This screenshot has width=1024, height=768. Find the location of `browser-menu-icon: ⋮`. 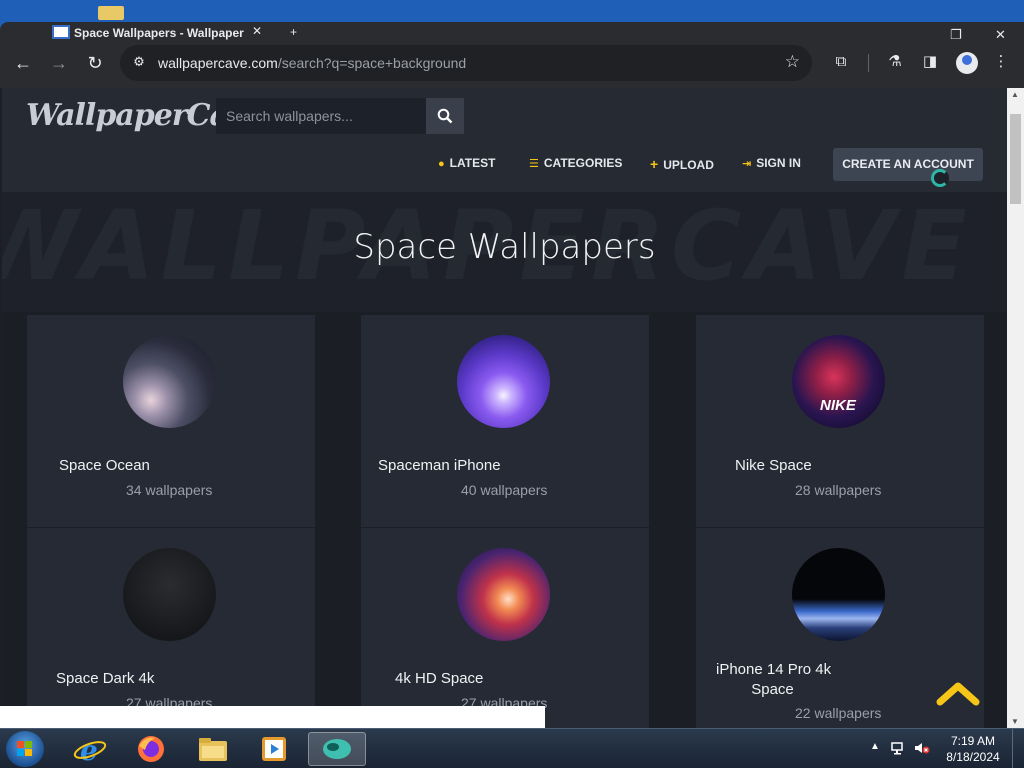

browser-menu-icon: ⋮ is located at coordinates (1001, 62).